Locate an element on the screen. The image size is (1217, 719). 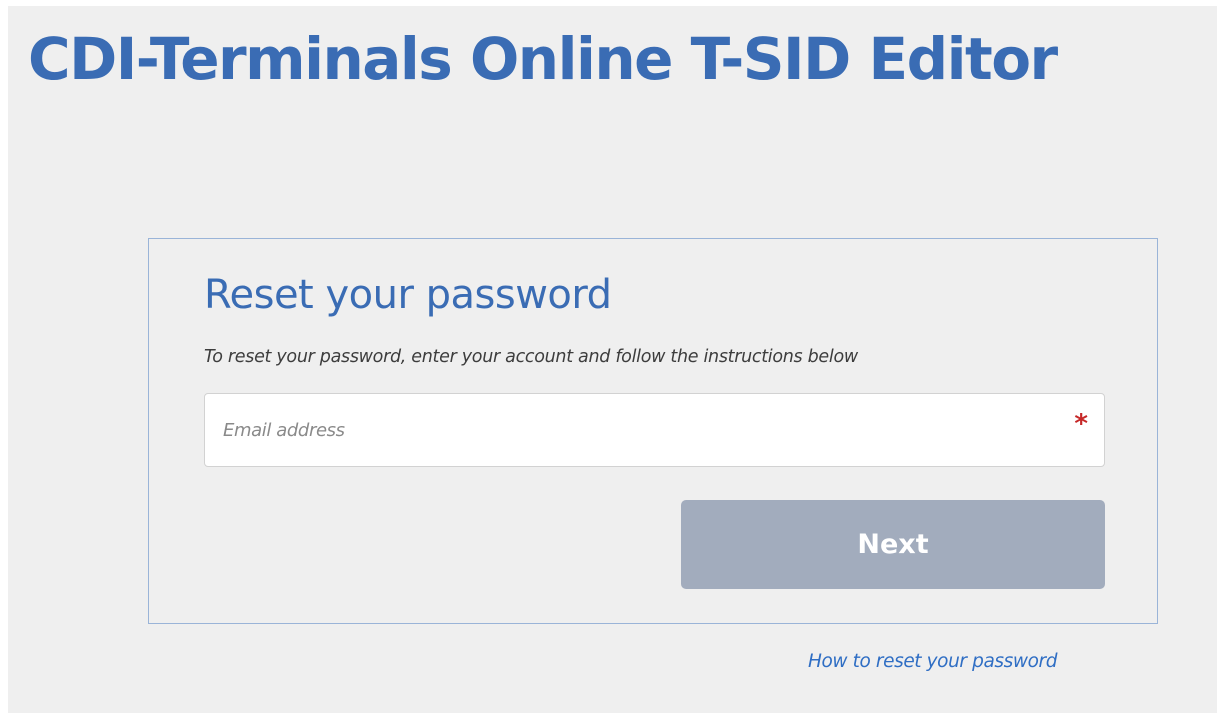
how-to-reset-password-link: How to reset your password is located at coordinates (932, 662).